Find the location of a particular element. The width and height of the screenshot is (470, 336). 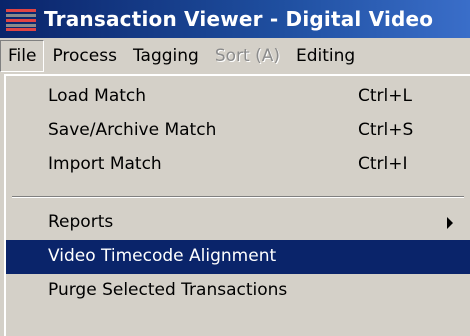

menu-separator is located at coordinates (238, 197).